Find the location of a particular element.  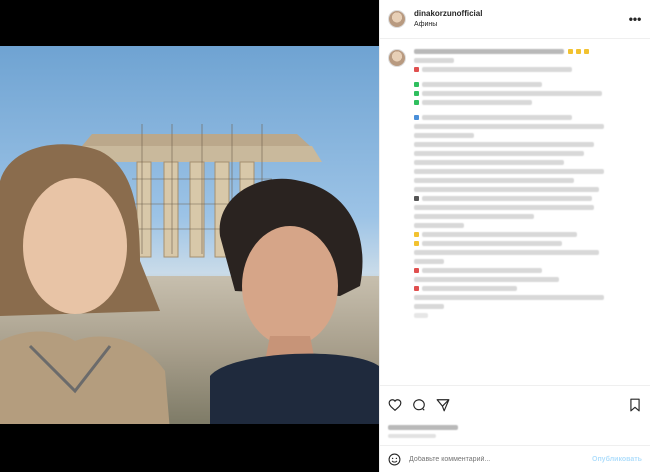

smile-icon is located at coordinates (394, 459).